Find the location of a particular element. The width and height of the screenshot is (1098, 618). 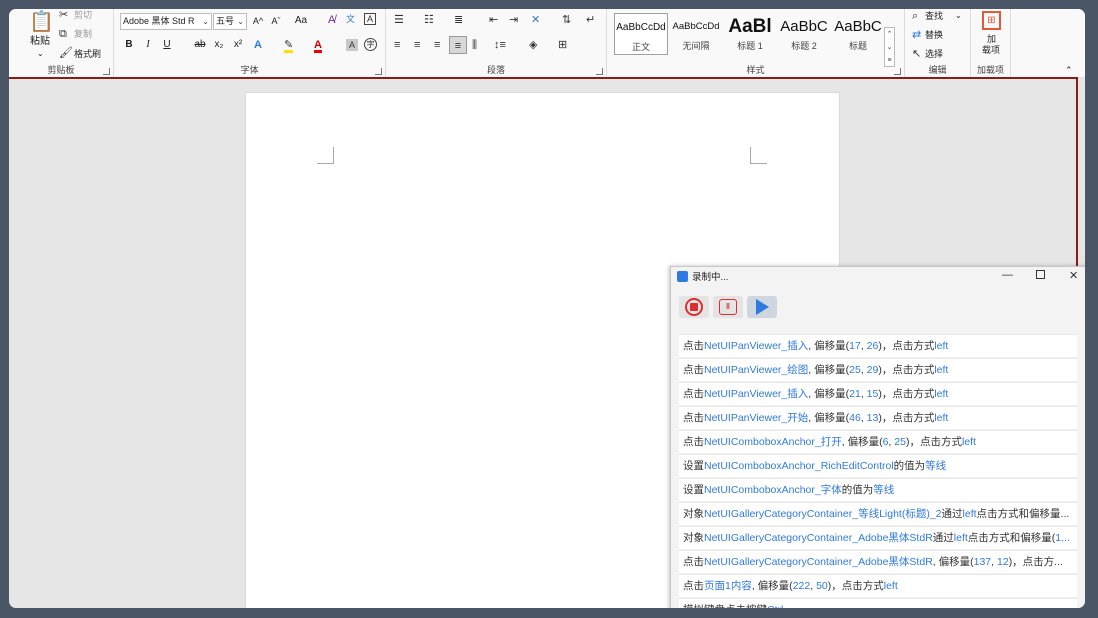

step-highlight-text: 26 is located at coordinates (872, 346).